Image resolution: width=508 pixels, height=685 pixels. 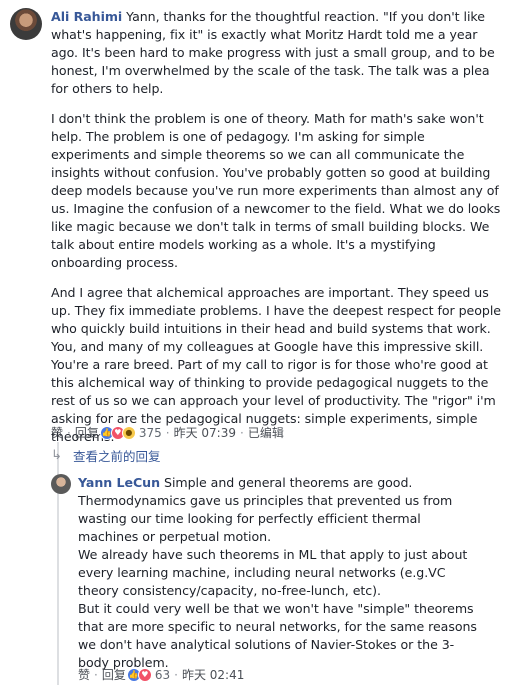 I want to click on comment-actions: 赞 · 回复 👍 ♥ ● 375 · 昨天 07:39 · 已编辑, so click(x=167, y=432).